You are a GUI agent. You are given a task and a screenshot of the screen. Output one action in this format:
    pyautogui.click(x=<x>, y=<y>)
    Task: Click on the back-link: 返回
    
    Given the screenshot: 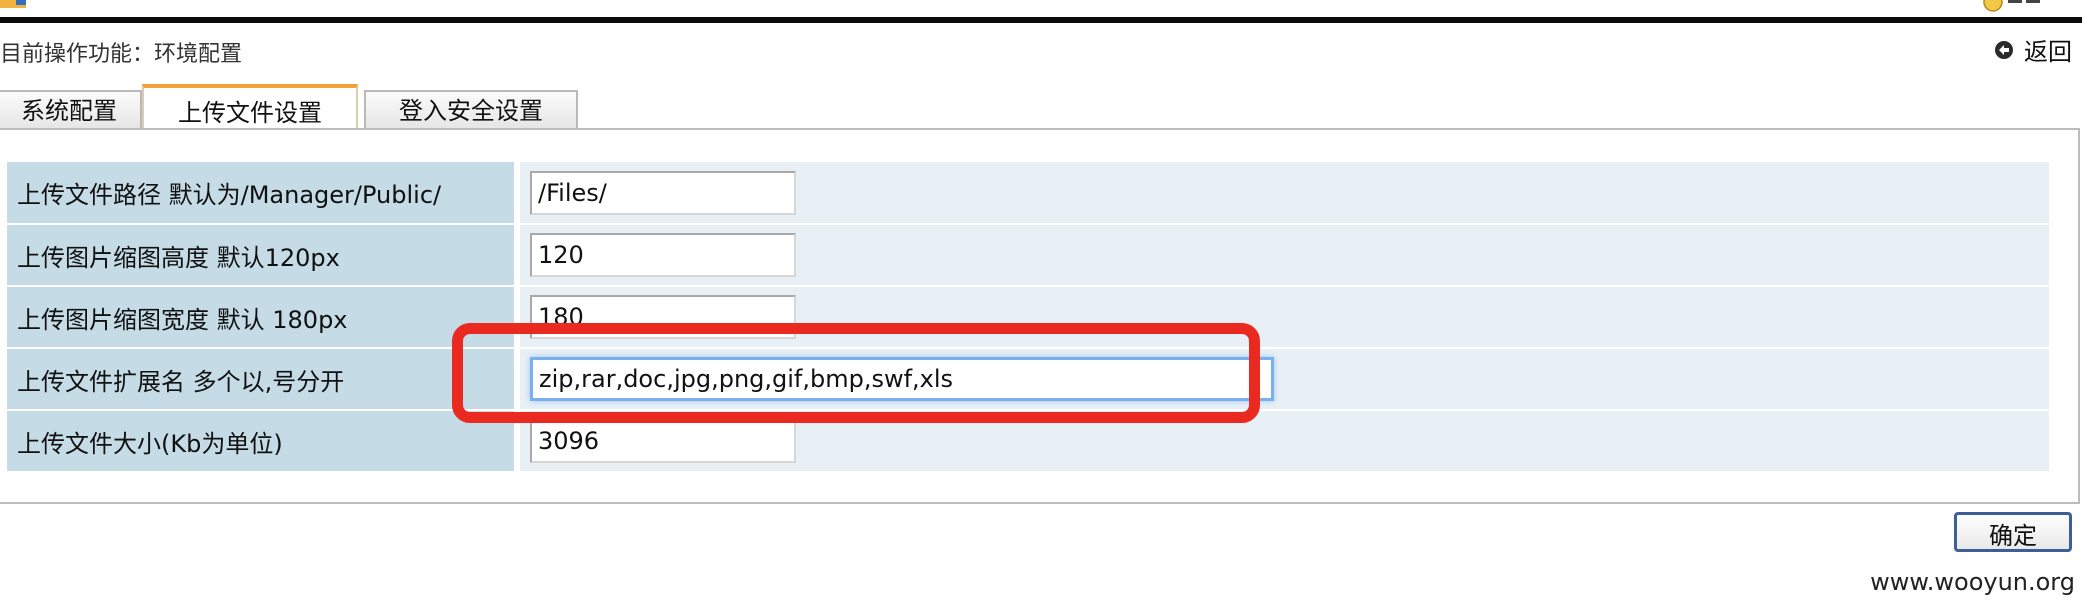 What is the action you would take?
    pyautogui.click(x=2033, y=49)
    